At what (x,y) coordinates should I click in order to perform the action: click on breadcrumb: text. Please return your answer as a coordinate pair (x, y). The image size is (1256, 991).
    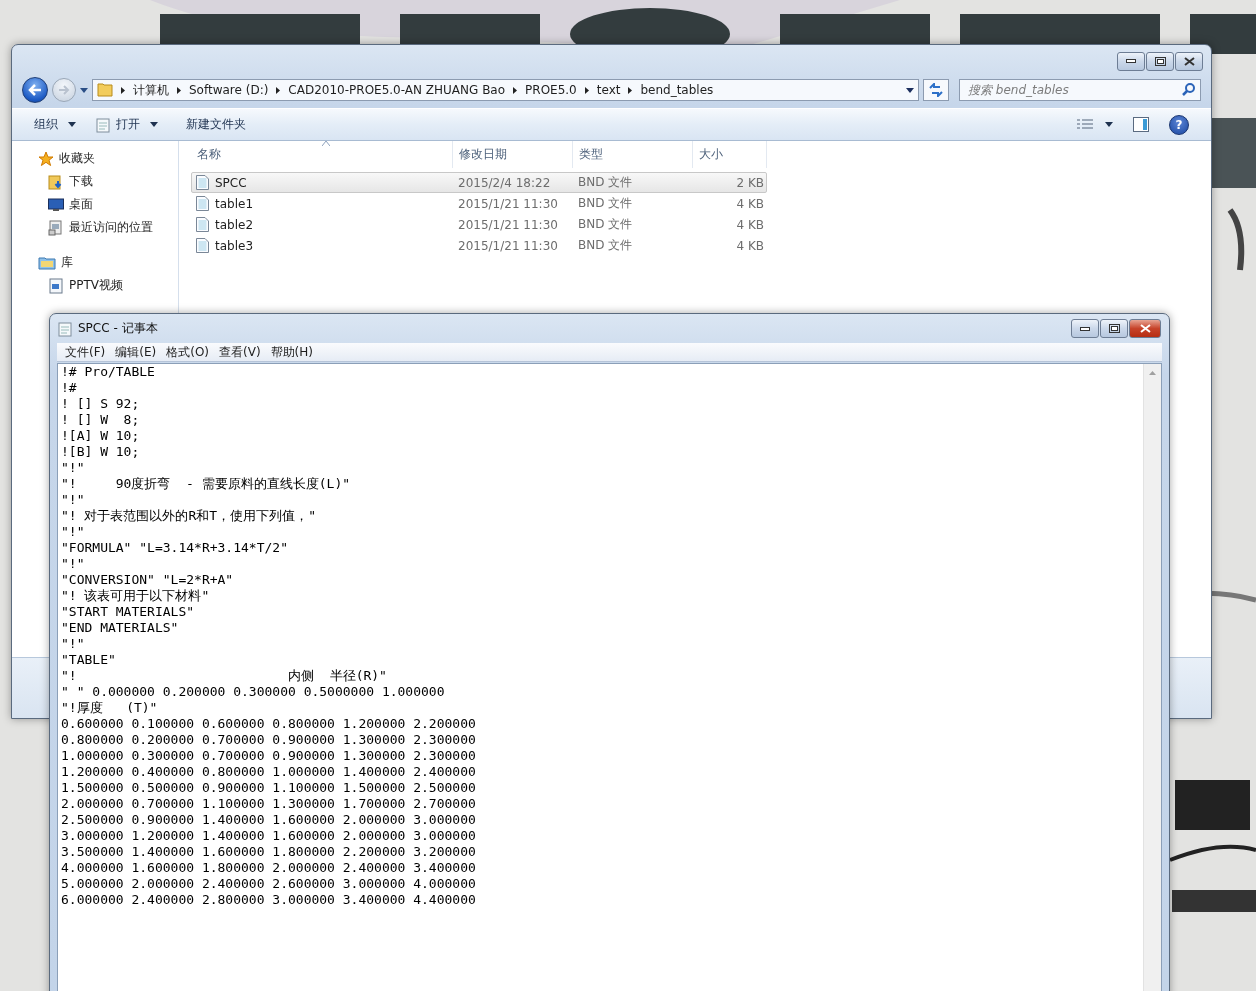
    Looking at the image, I should click on (608, 90).